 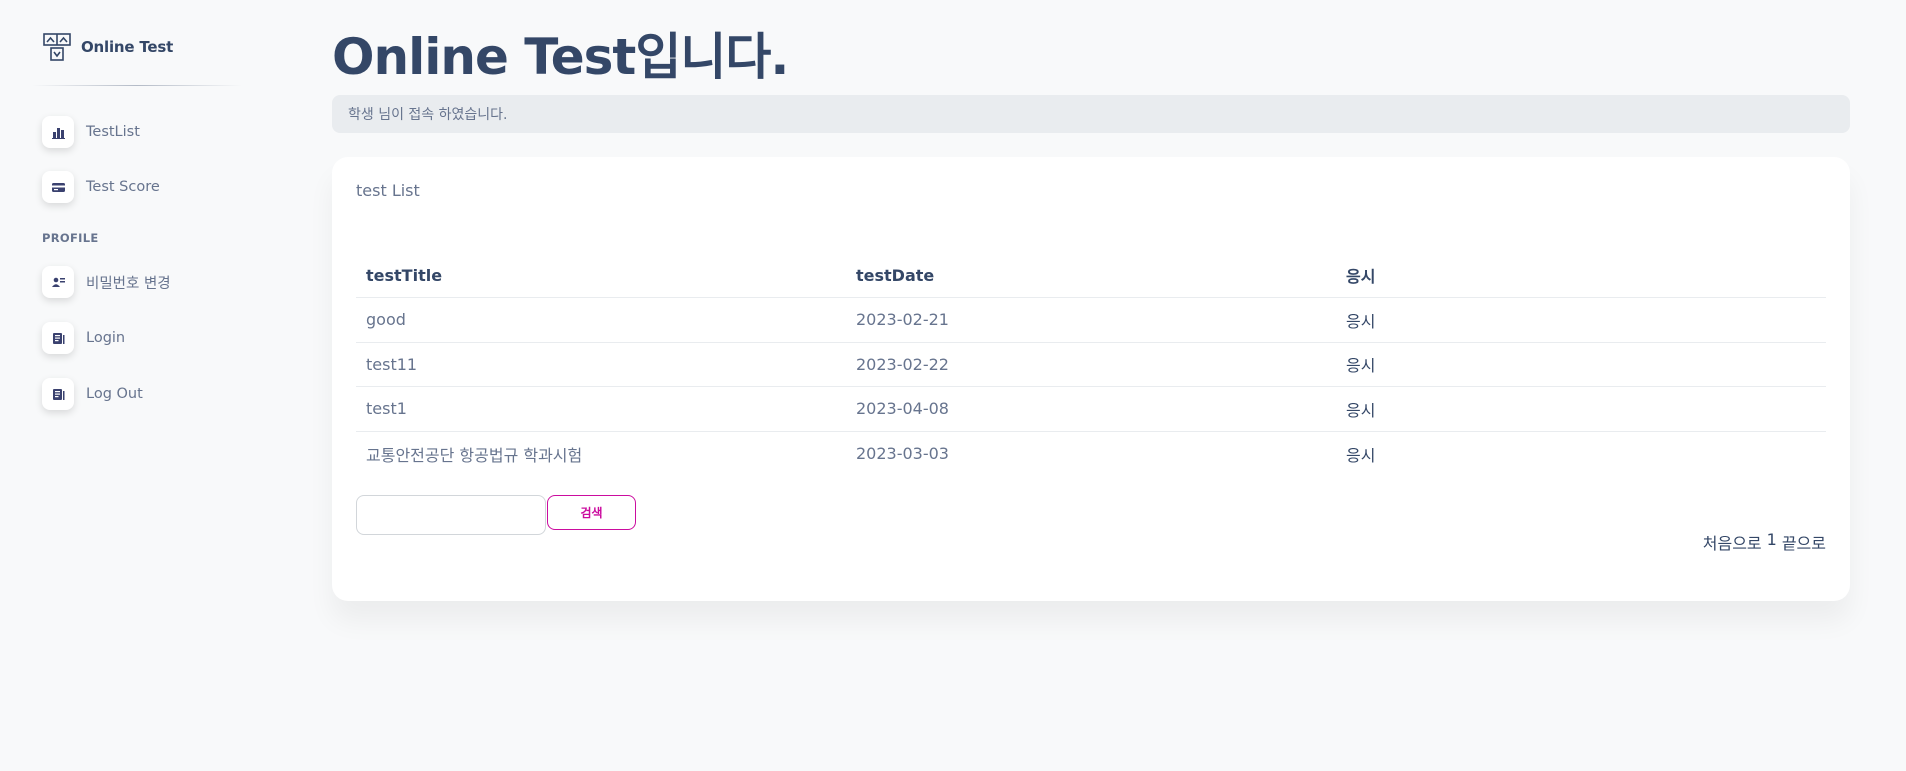 I want to click on sidebar-item-test-score: Test Score, so click(x=101, y=187).